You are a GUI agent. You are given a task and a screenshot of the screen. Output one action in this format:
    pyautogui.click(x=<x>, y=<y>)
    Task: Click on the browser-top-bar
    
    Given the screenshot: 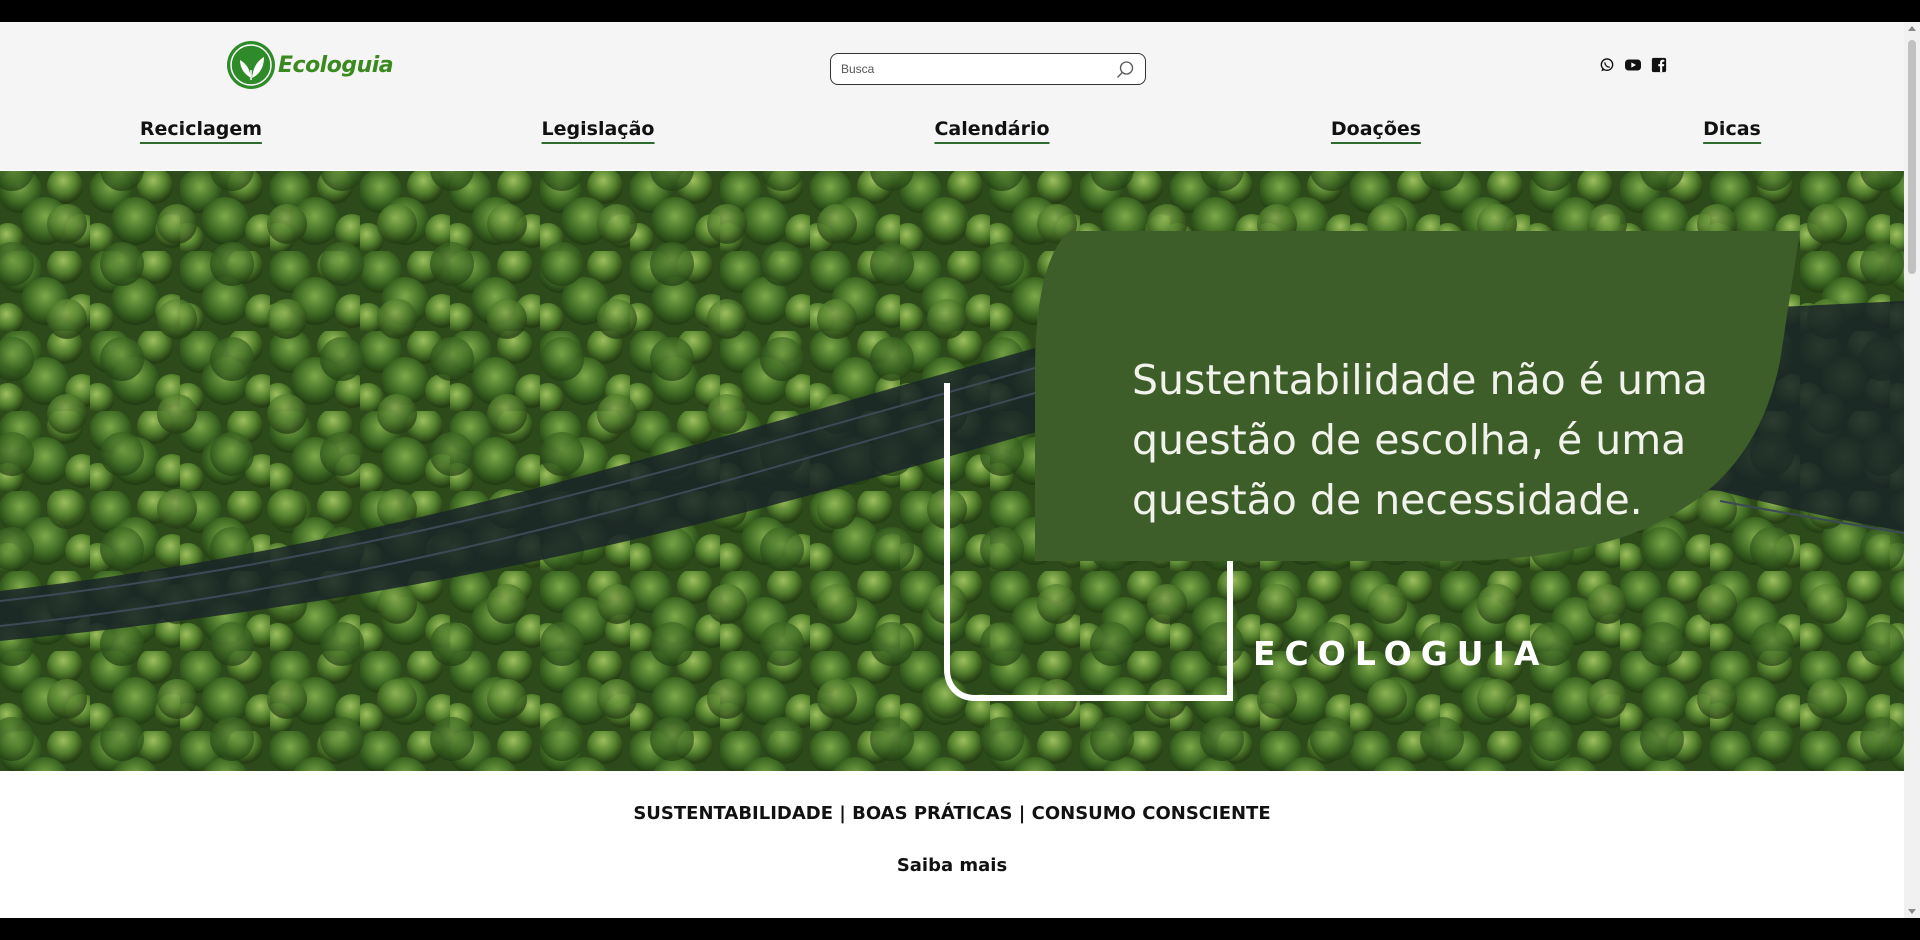 What is the action you would take?
    pyautogui.click(x=960, y=11)
    